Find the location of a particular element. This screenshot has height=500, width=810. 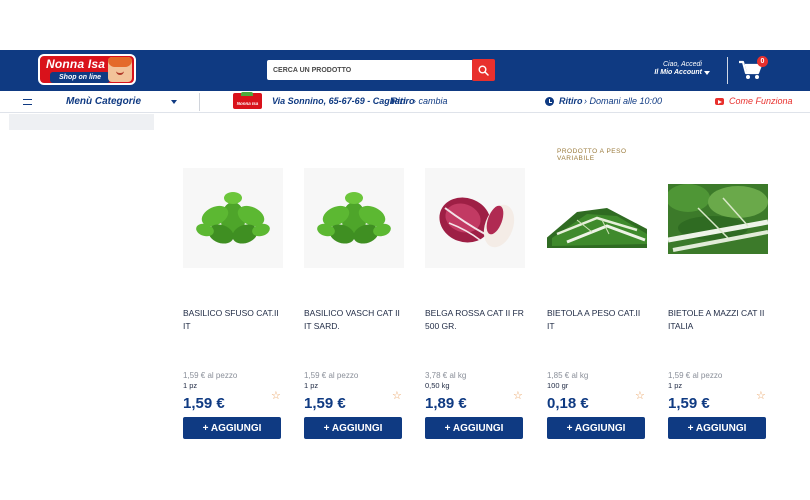

top-spacer is located at coordinates (405, 25).